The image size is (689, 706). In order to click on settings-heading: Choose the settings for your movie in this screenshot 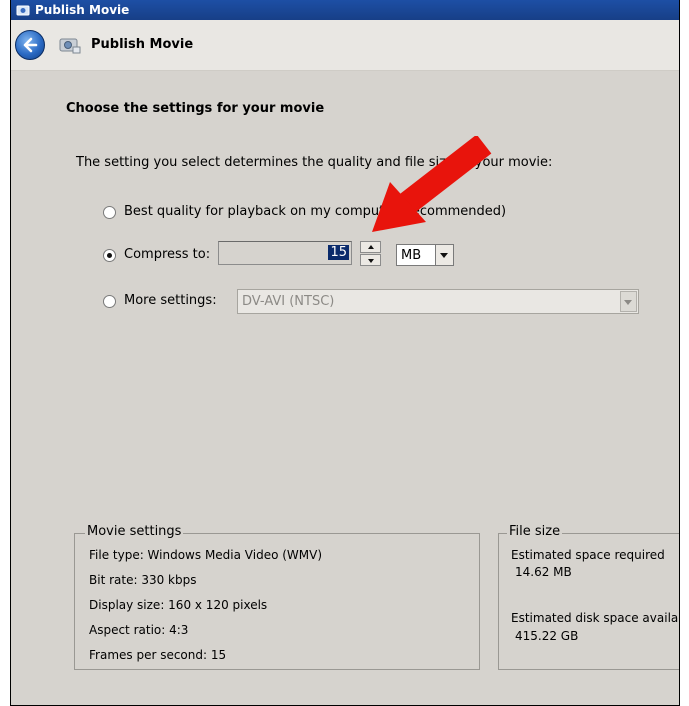, I will do `click(195, 108)`.